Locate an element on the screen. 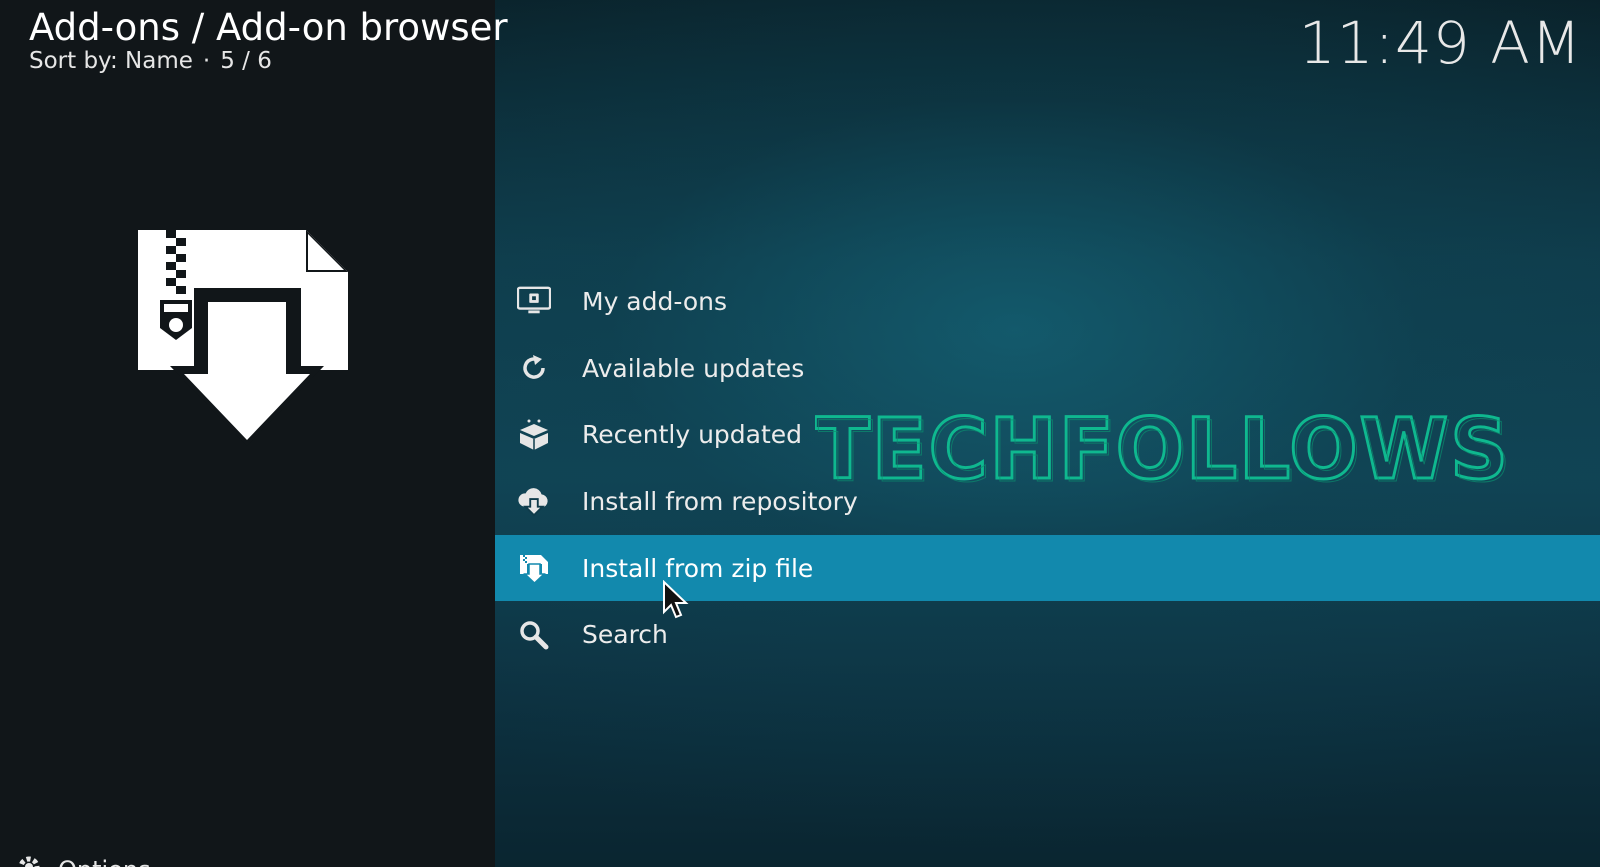 The width and height of the screenshot is (1600, 867). menu-item-label: Install from zip file is located at coordinates (698, 568).